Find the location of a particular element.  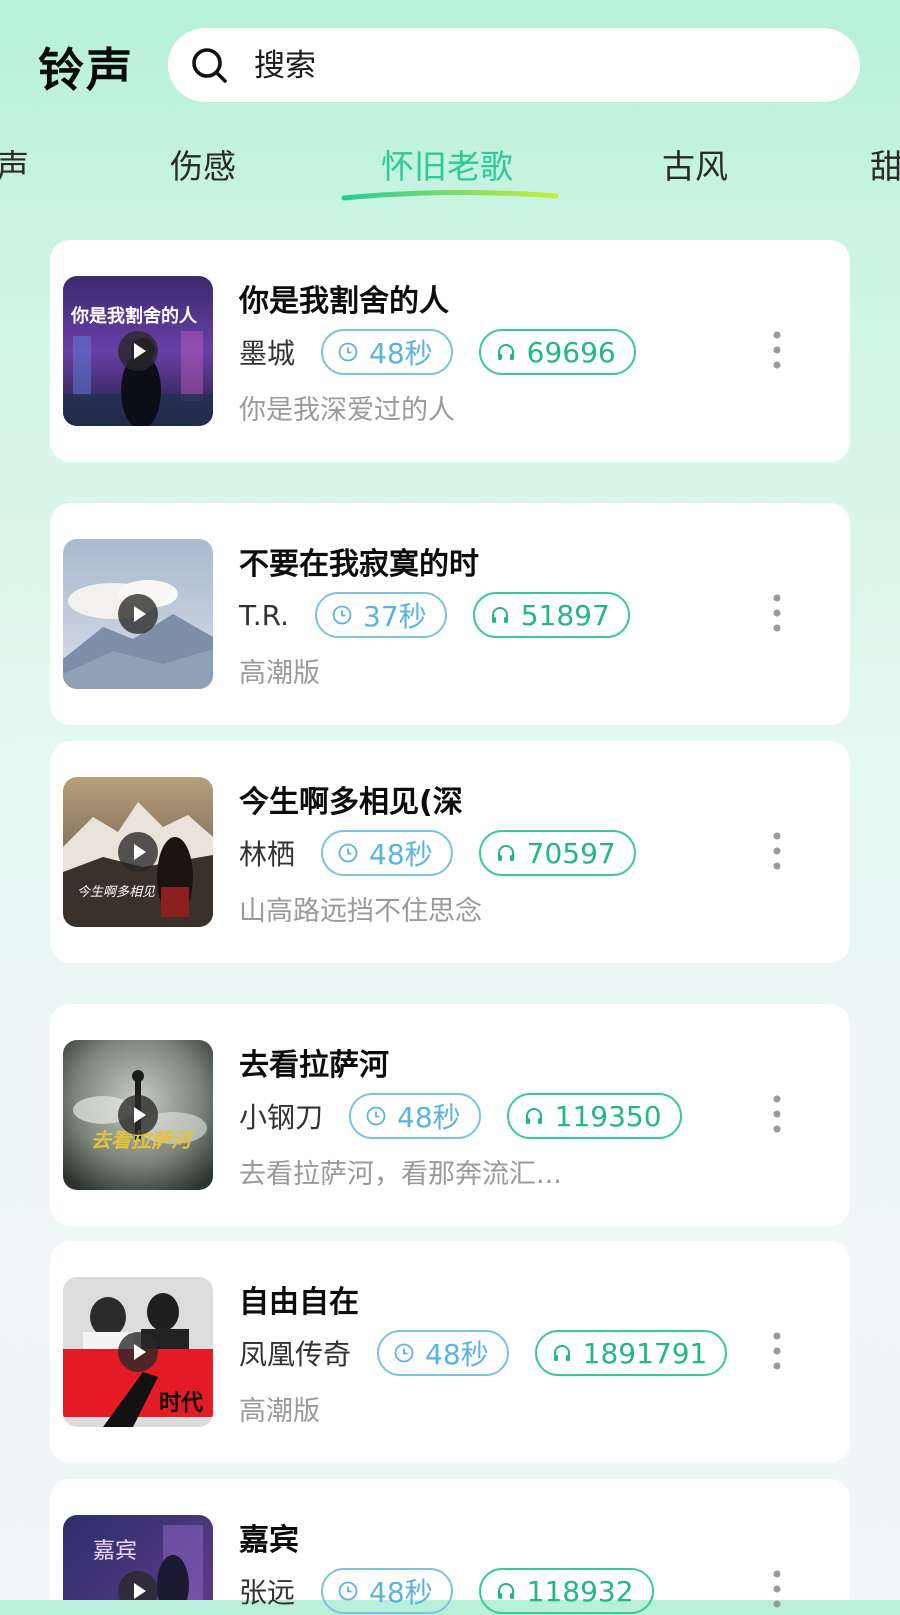

song-cover is located at coordinates (138, 614).